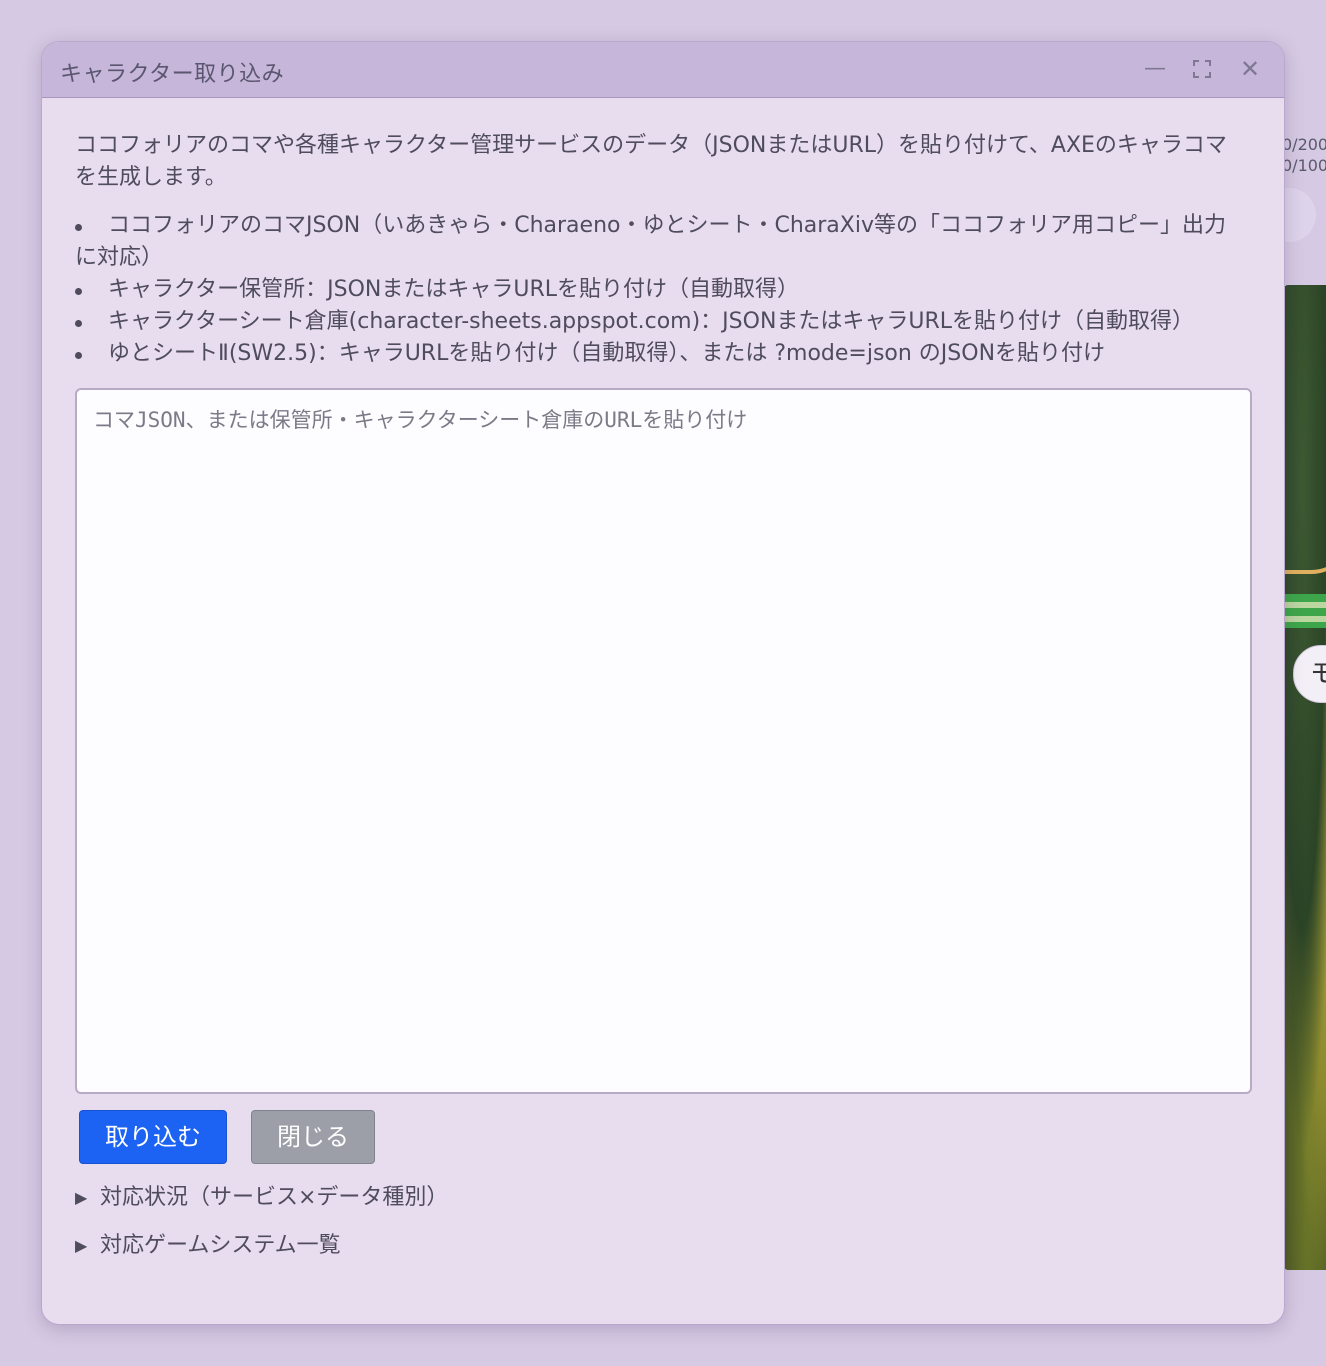 The image size is (1326, 1366). I want to click on minimize-icon: —, so click(1155, 69).